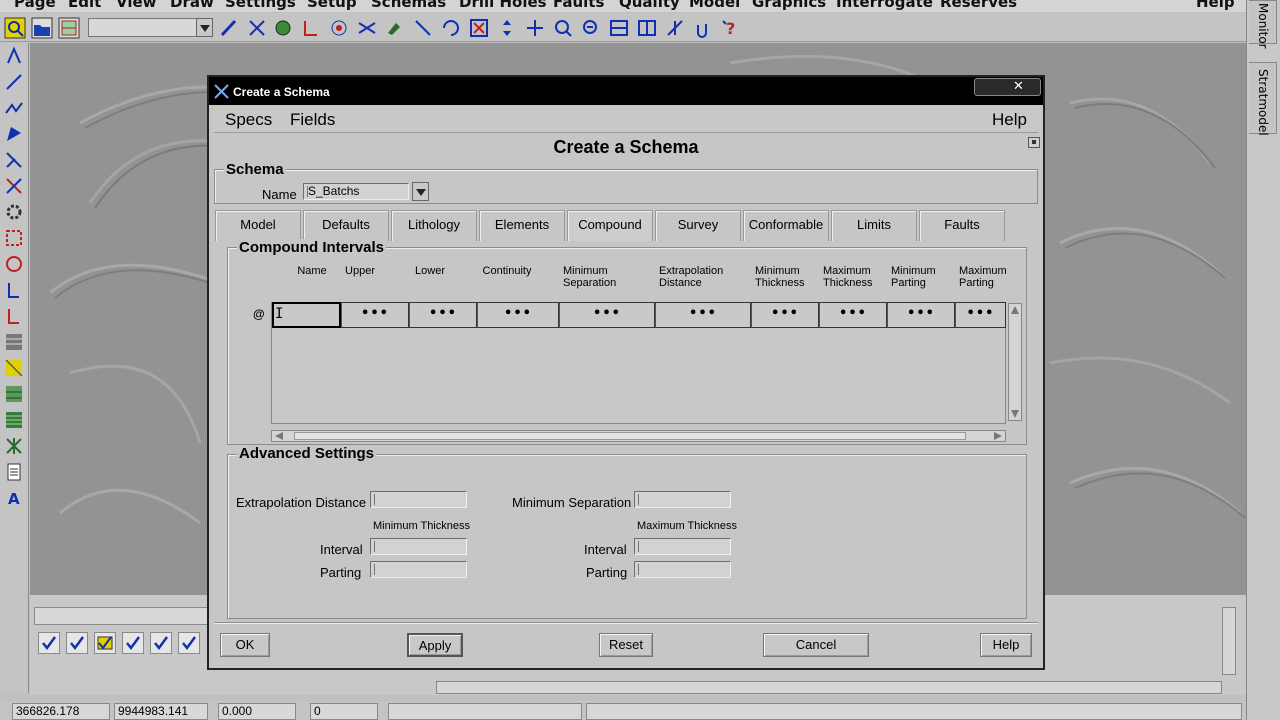 This screenshot has height=720, width=1280. Describe the element at coordinates (853, 315) in the screenshot. I see `cell-maximum-thickness-picker: •••` at that location.